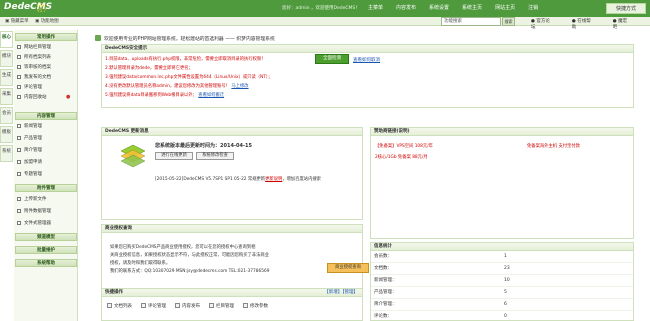 Image resolution: width=650 pixels, height=321 pixels. Describe the element at coordinates (502, 257) in the screenshot. I see `stats-row-members: 会员数： 1` at that location.